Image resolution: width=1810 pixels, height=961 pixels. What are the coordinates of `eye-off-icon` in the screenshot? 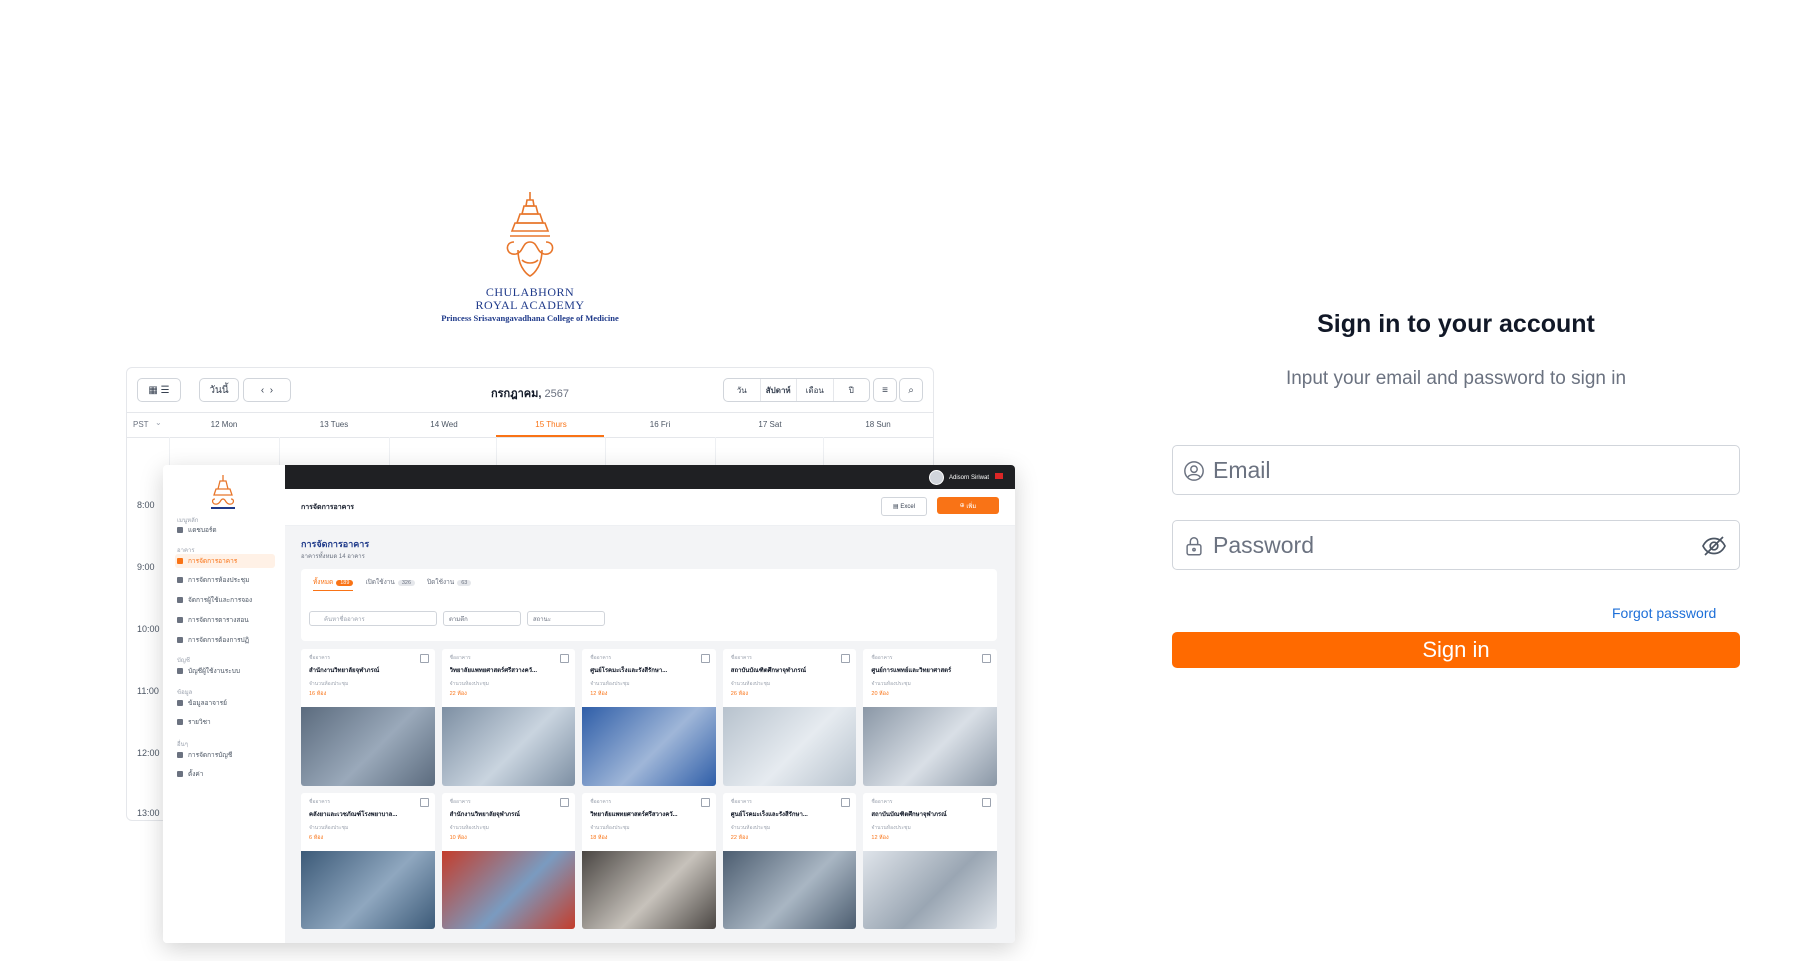 It's located at (1714, 546).